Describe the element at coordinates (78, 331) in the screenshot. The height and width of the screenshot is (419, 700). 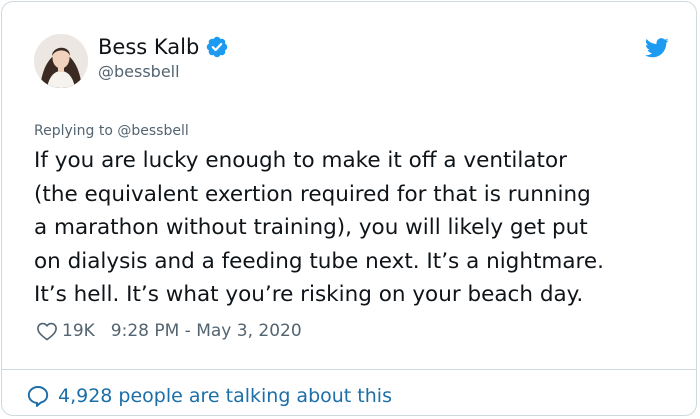
I see `like-count: 19K` at that location.